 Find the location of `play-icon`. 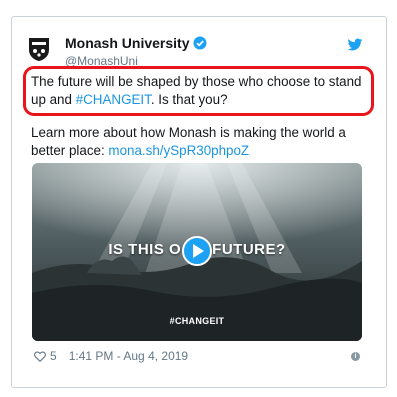

play-icon is located at coordinates (198, 251).